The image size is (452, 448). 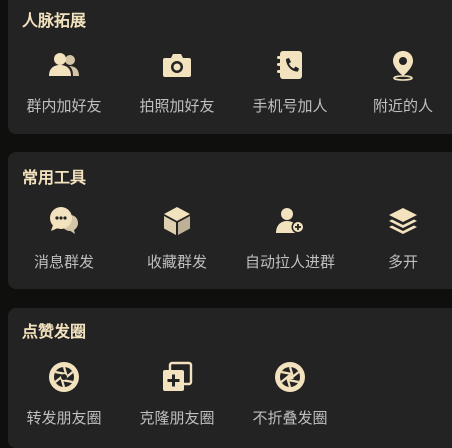 I want to click on aperture-up-icon, so click(x=290, y=377).